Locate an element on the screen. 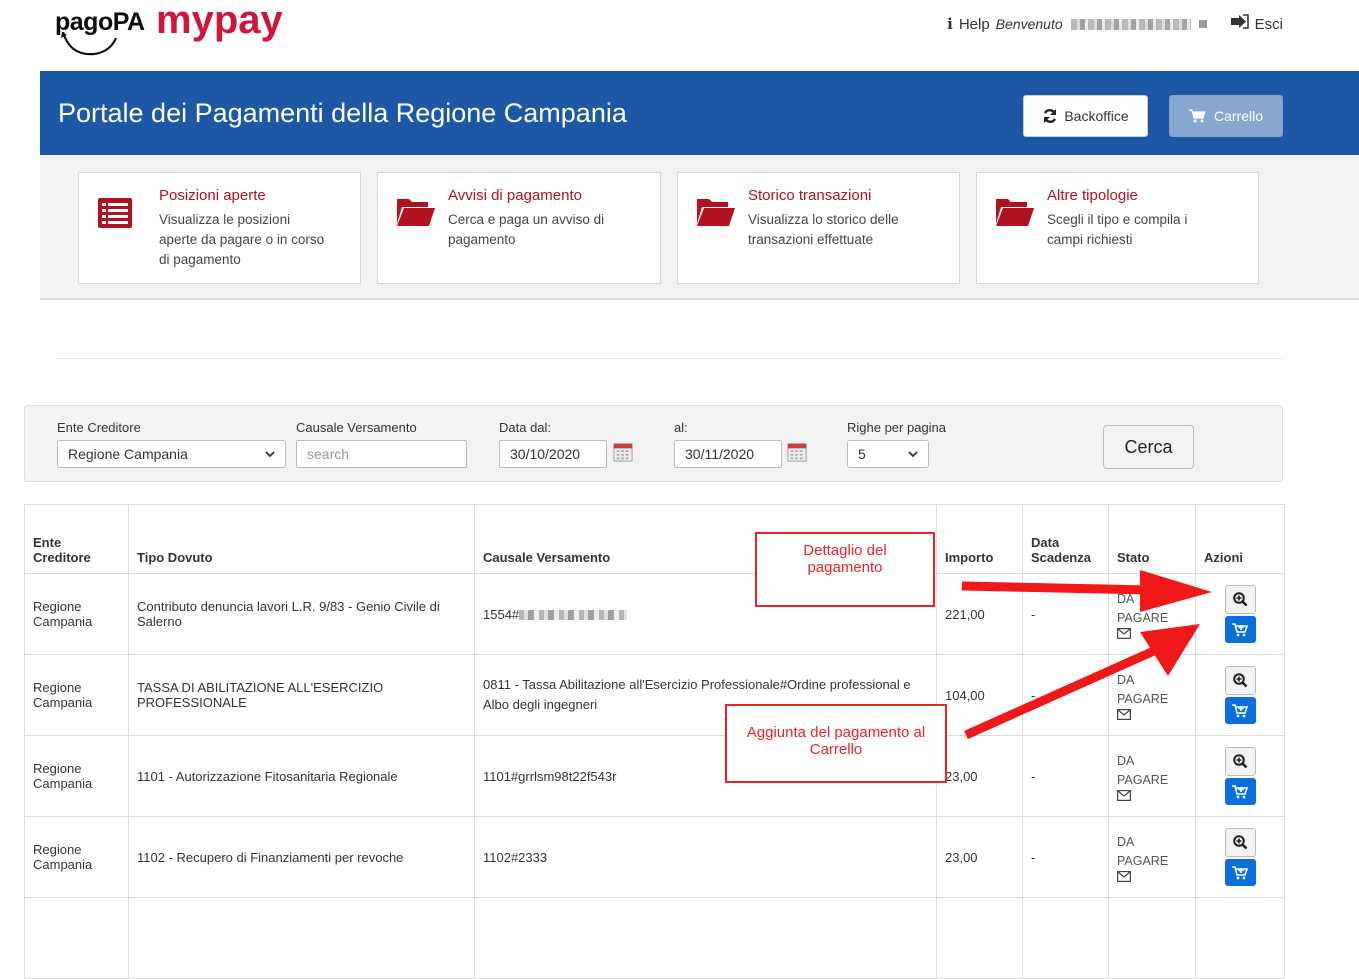 The height and width of the screenshot is (979, 1359). cart-label: Carrello is located at coordinates (1238, 116).